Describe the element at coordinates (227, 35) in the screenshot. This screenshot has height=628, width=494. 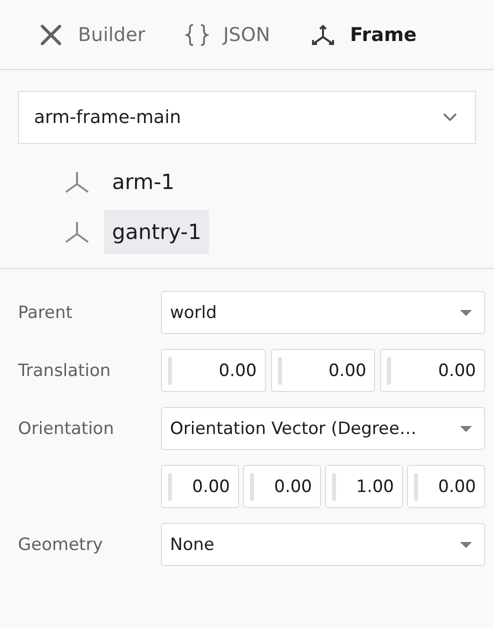
I see `tab: JSON` at that location.